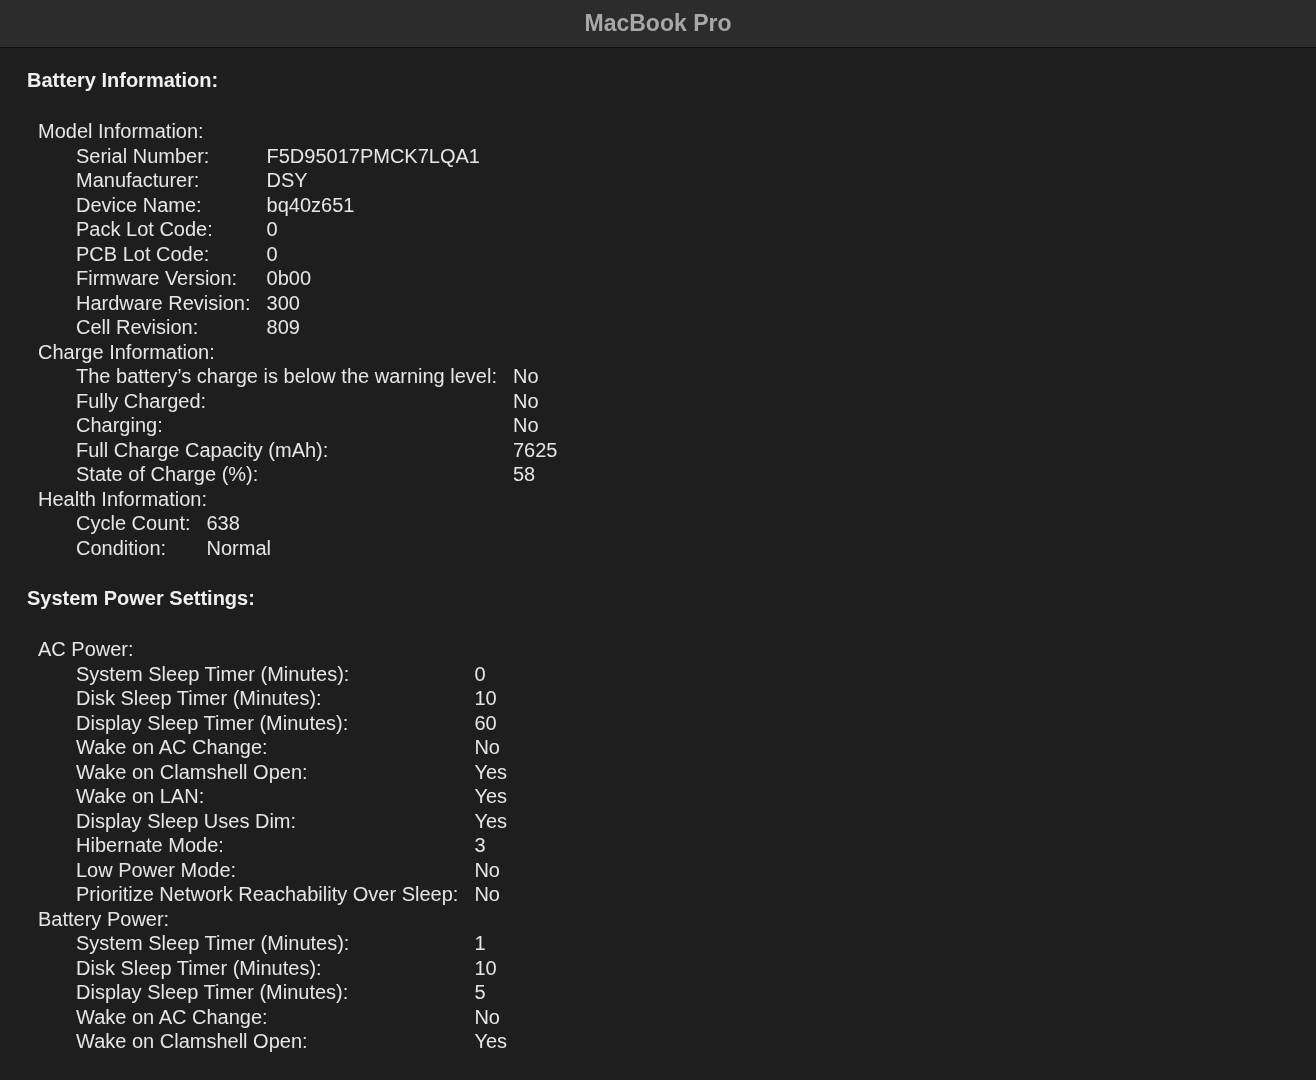 This screenshot has width=1316, height=1080. What do you see at coordinates (289, 278) in the screenshot?
I see `field-value: 0b00` at bounding box center [289, 278].